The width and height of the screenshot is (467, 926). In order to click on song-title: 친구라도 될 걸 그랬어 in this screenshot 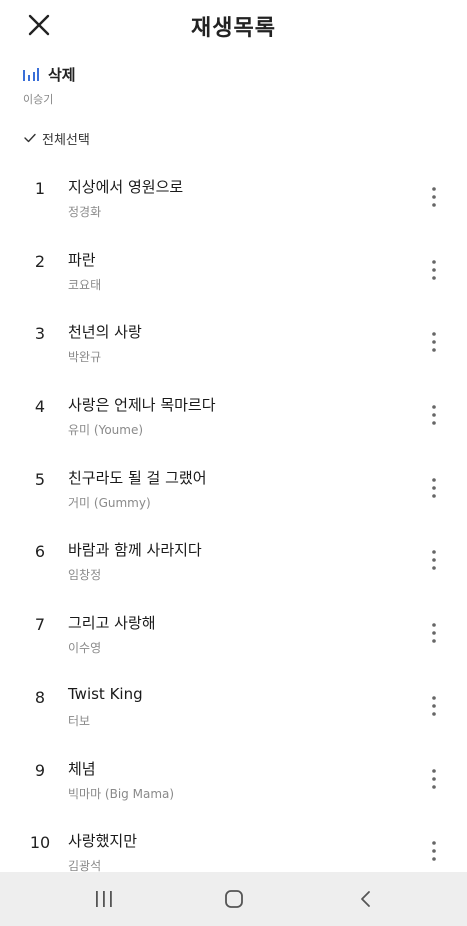, I will do `click(137, 477)`.